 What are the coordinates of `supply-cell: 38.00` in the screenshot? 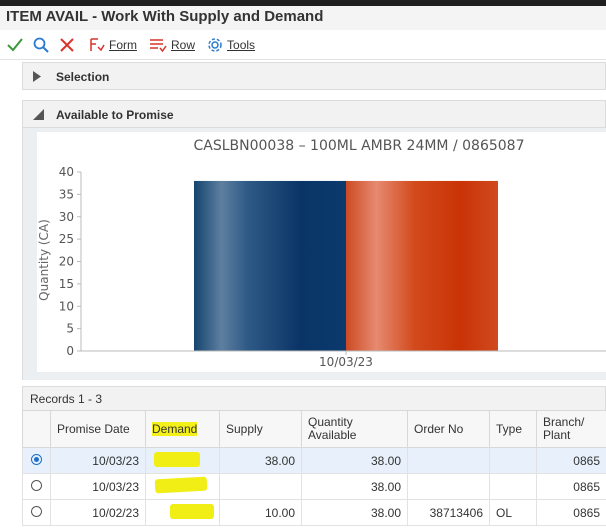 It's located at (260, 460).